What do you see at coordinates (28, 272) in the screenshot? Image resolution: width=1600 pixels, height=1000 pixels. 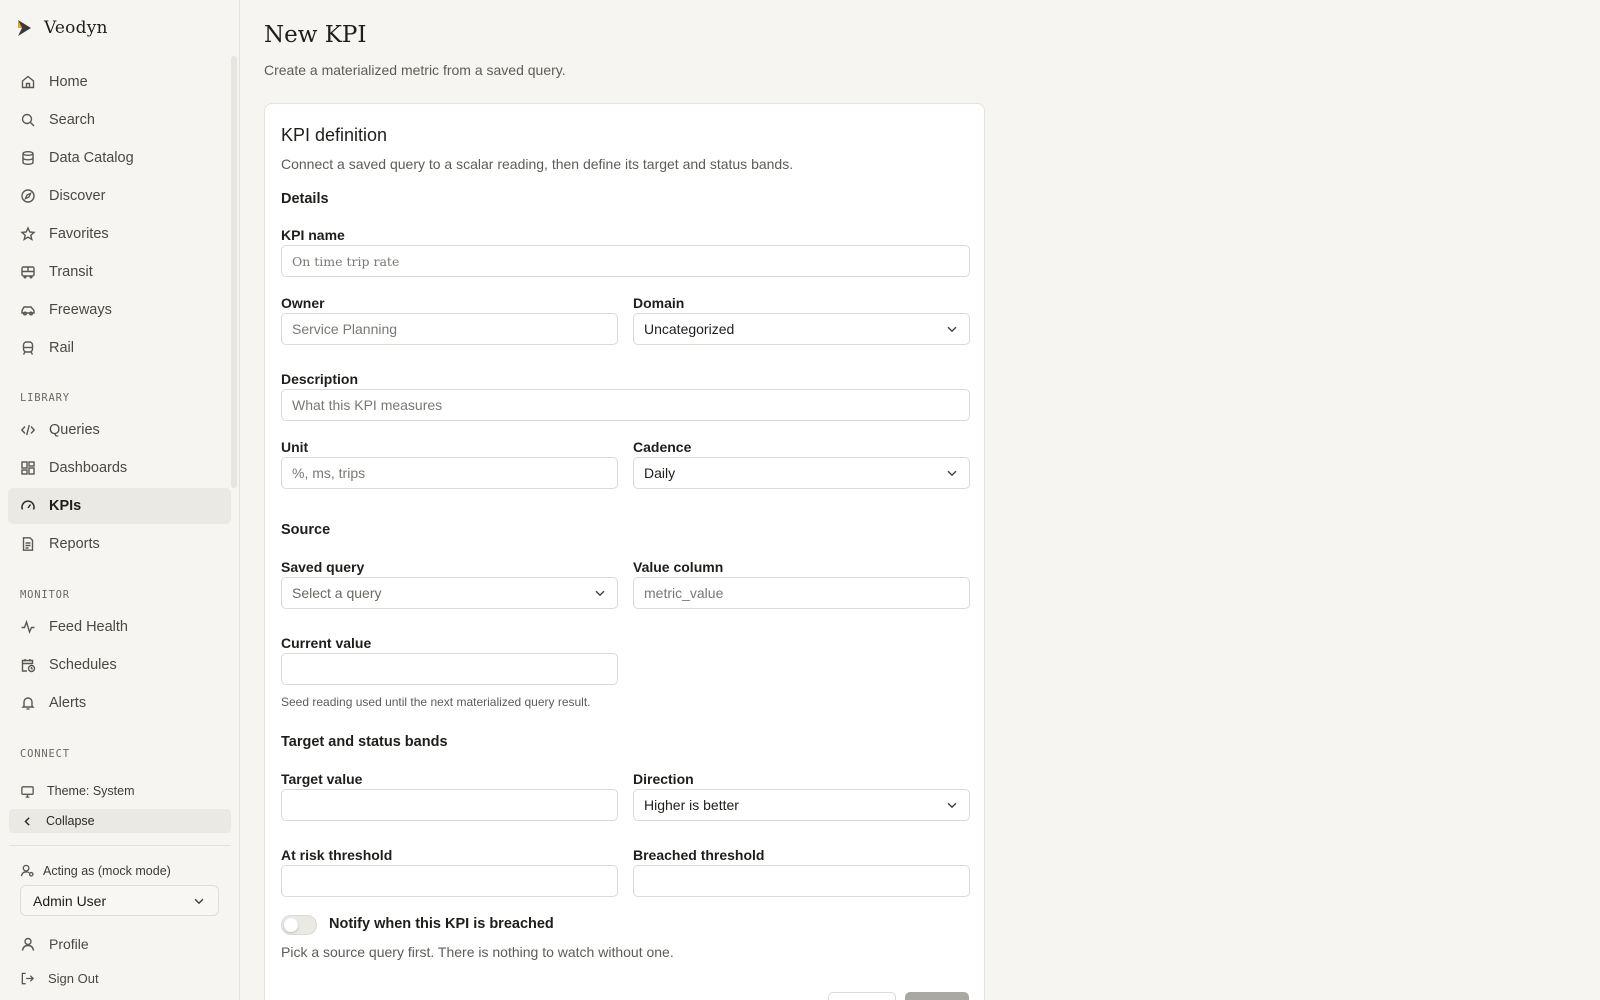 I see `bus-icon` at bounding box center [28, 272].